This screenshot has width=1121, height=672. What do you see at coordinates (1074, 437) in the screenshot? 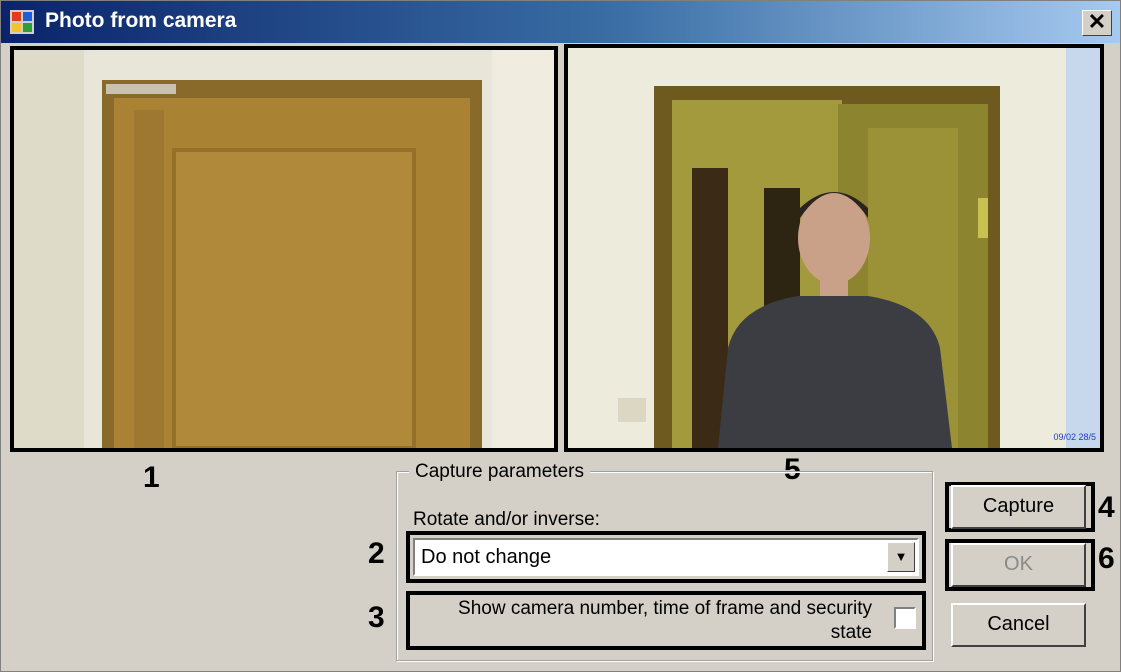
I see `timestamp-overlay: 09/02 28/5` at bounding box center [1074, 437].